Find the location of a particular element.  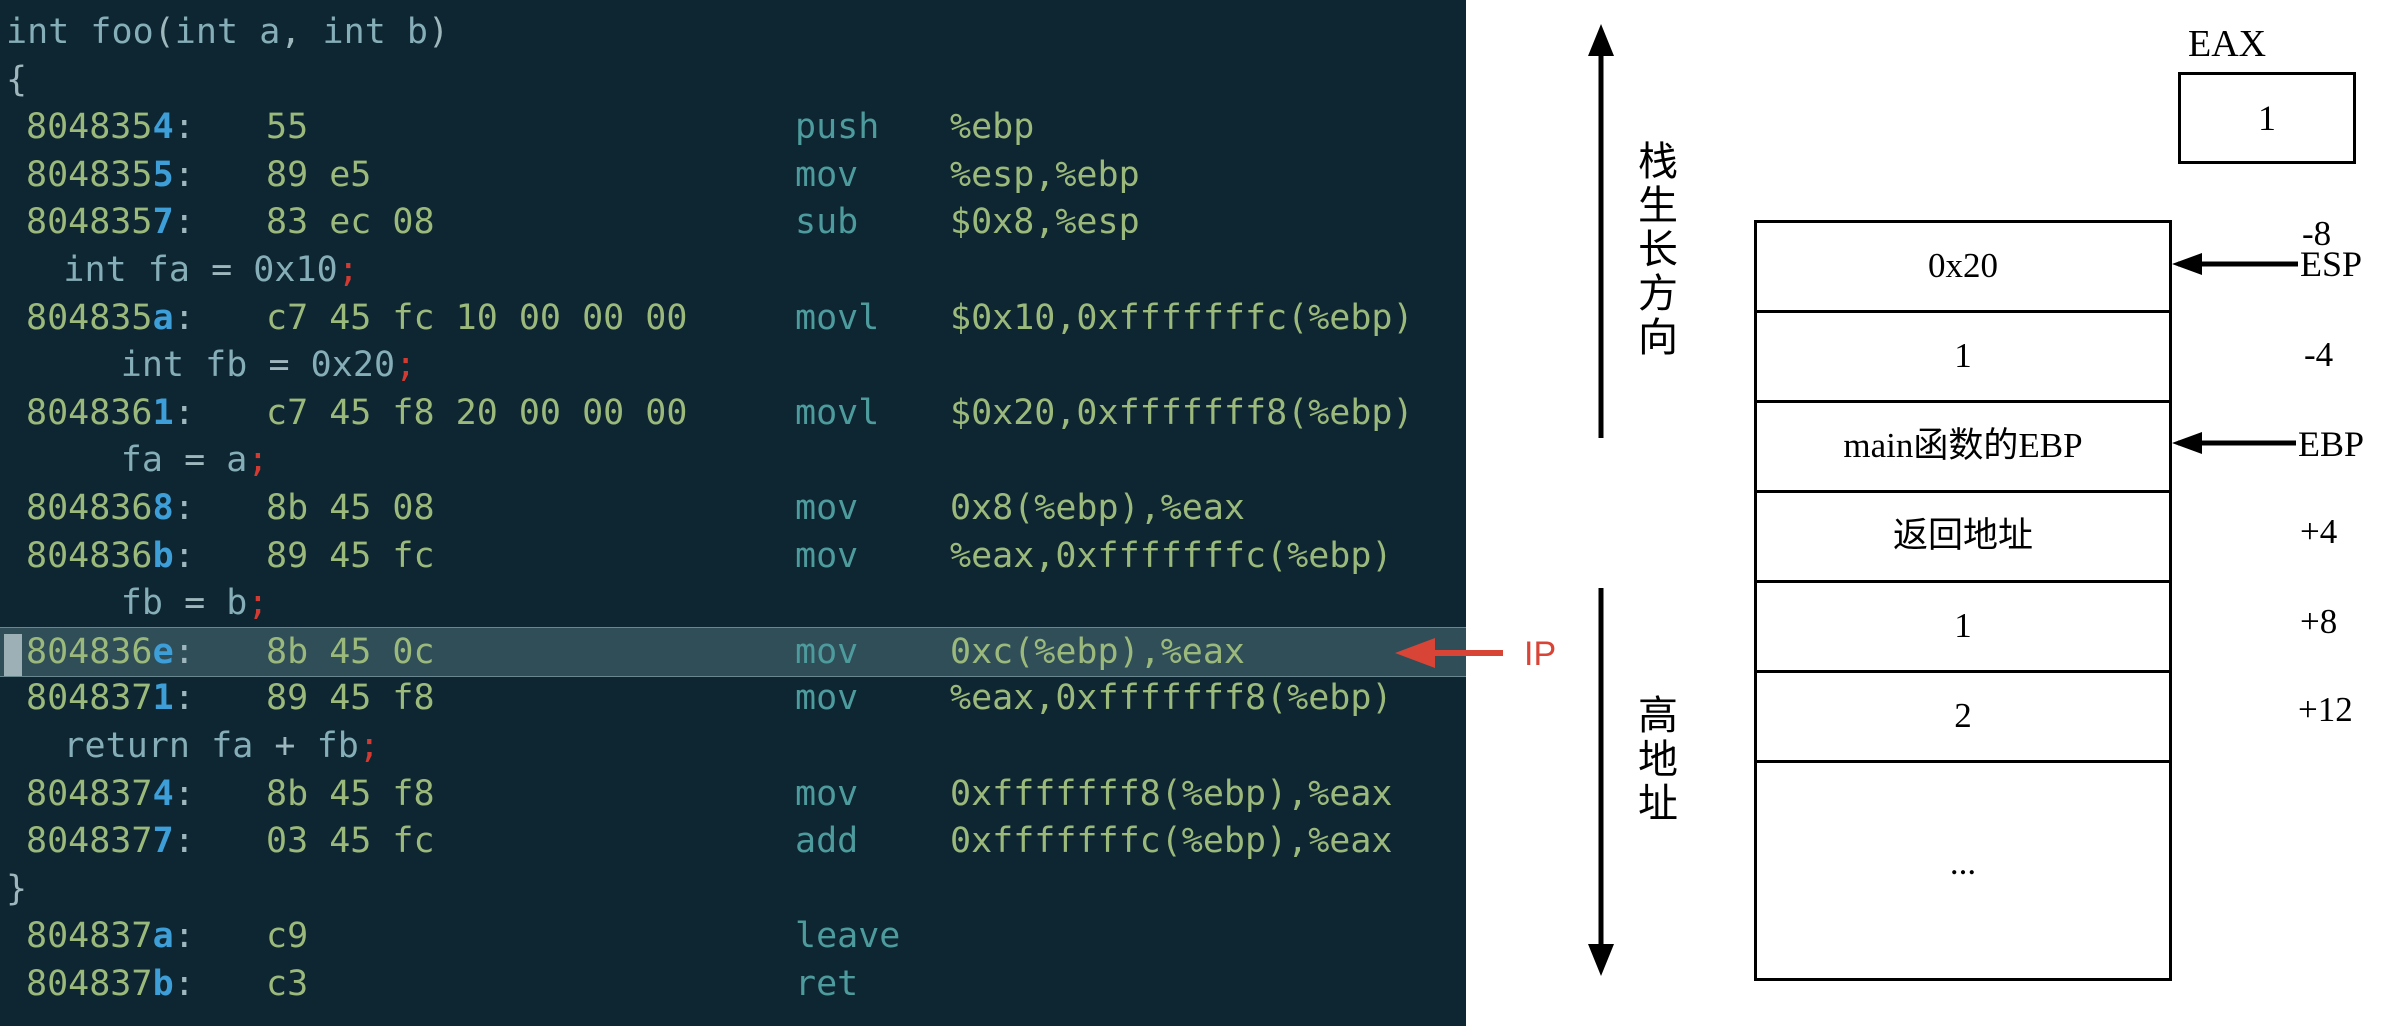

stack-cell: 返回地址 is located at coordinates (1963, 536).